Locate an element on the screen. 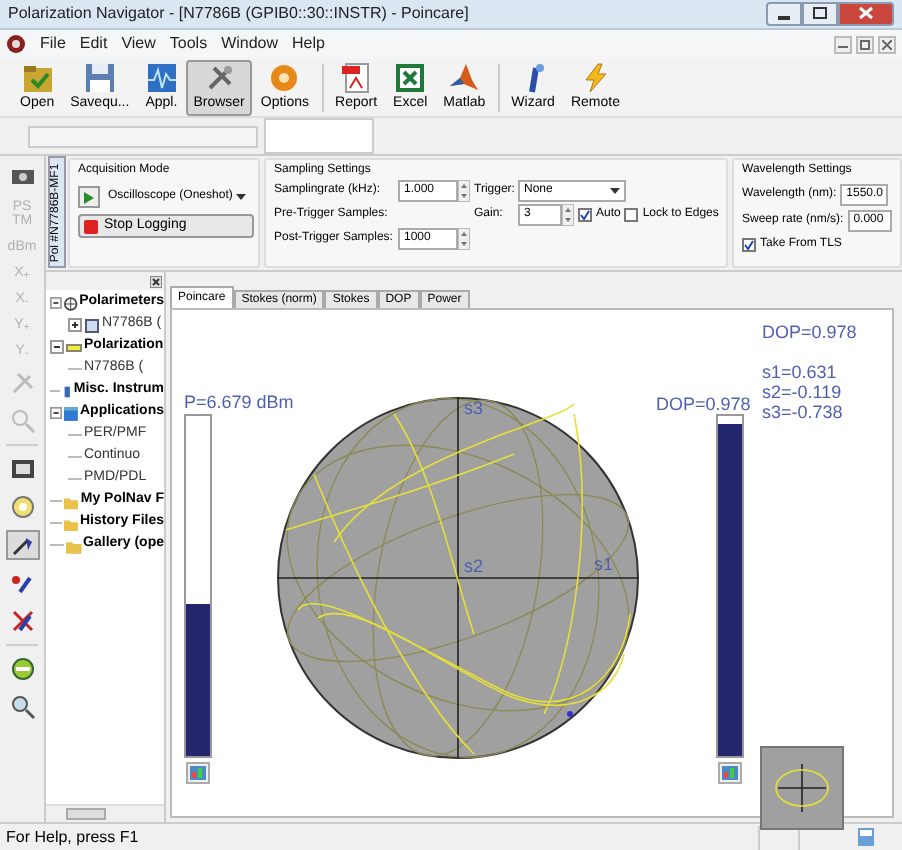 The image size is (902, 850). pen-tool-button is located at coordinates (22, 545).